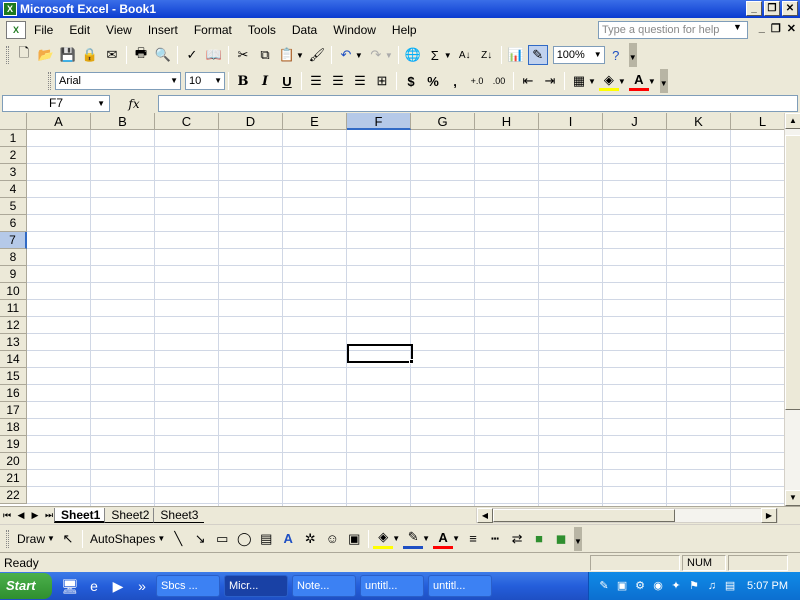 The width and height of the screenshot is (800, 600). I want to click on workbook-minimize-icon: _, so click(762, 28).